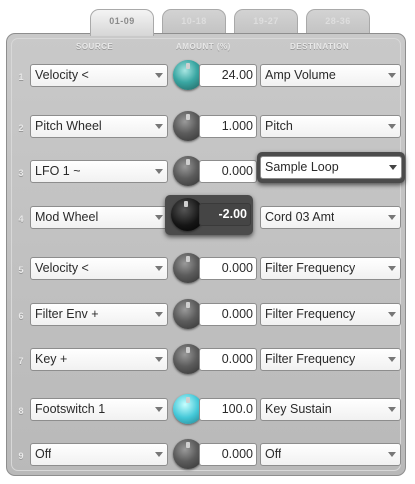 Image resolution: width=415 pixels, height=484 pixels. What do you see at coordinates (266, 21) in the screenshot?
I see `tab-19-27: 19-27` at bounding box center [266, 21].